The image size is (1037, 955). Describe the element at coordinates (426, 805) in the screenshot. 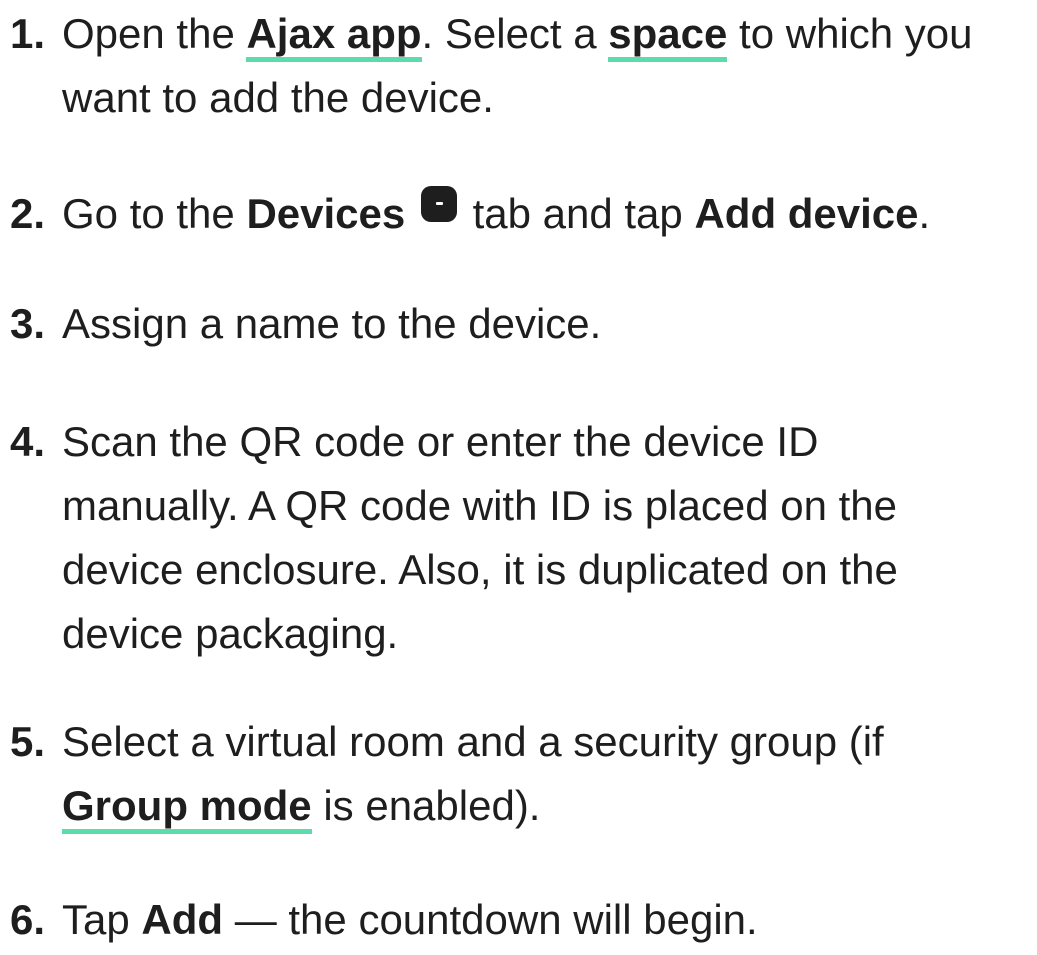

I see `text-segment: is enabled).` at that location.